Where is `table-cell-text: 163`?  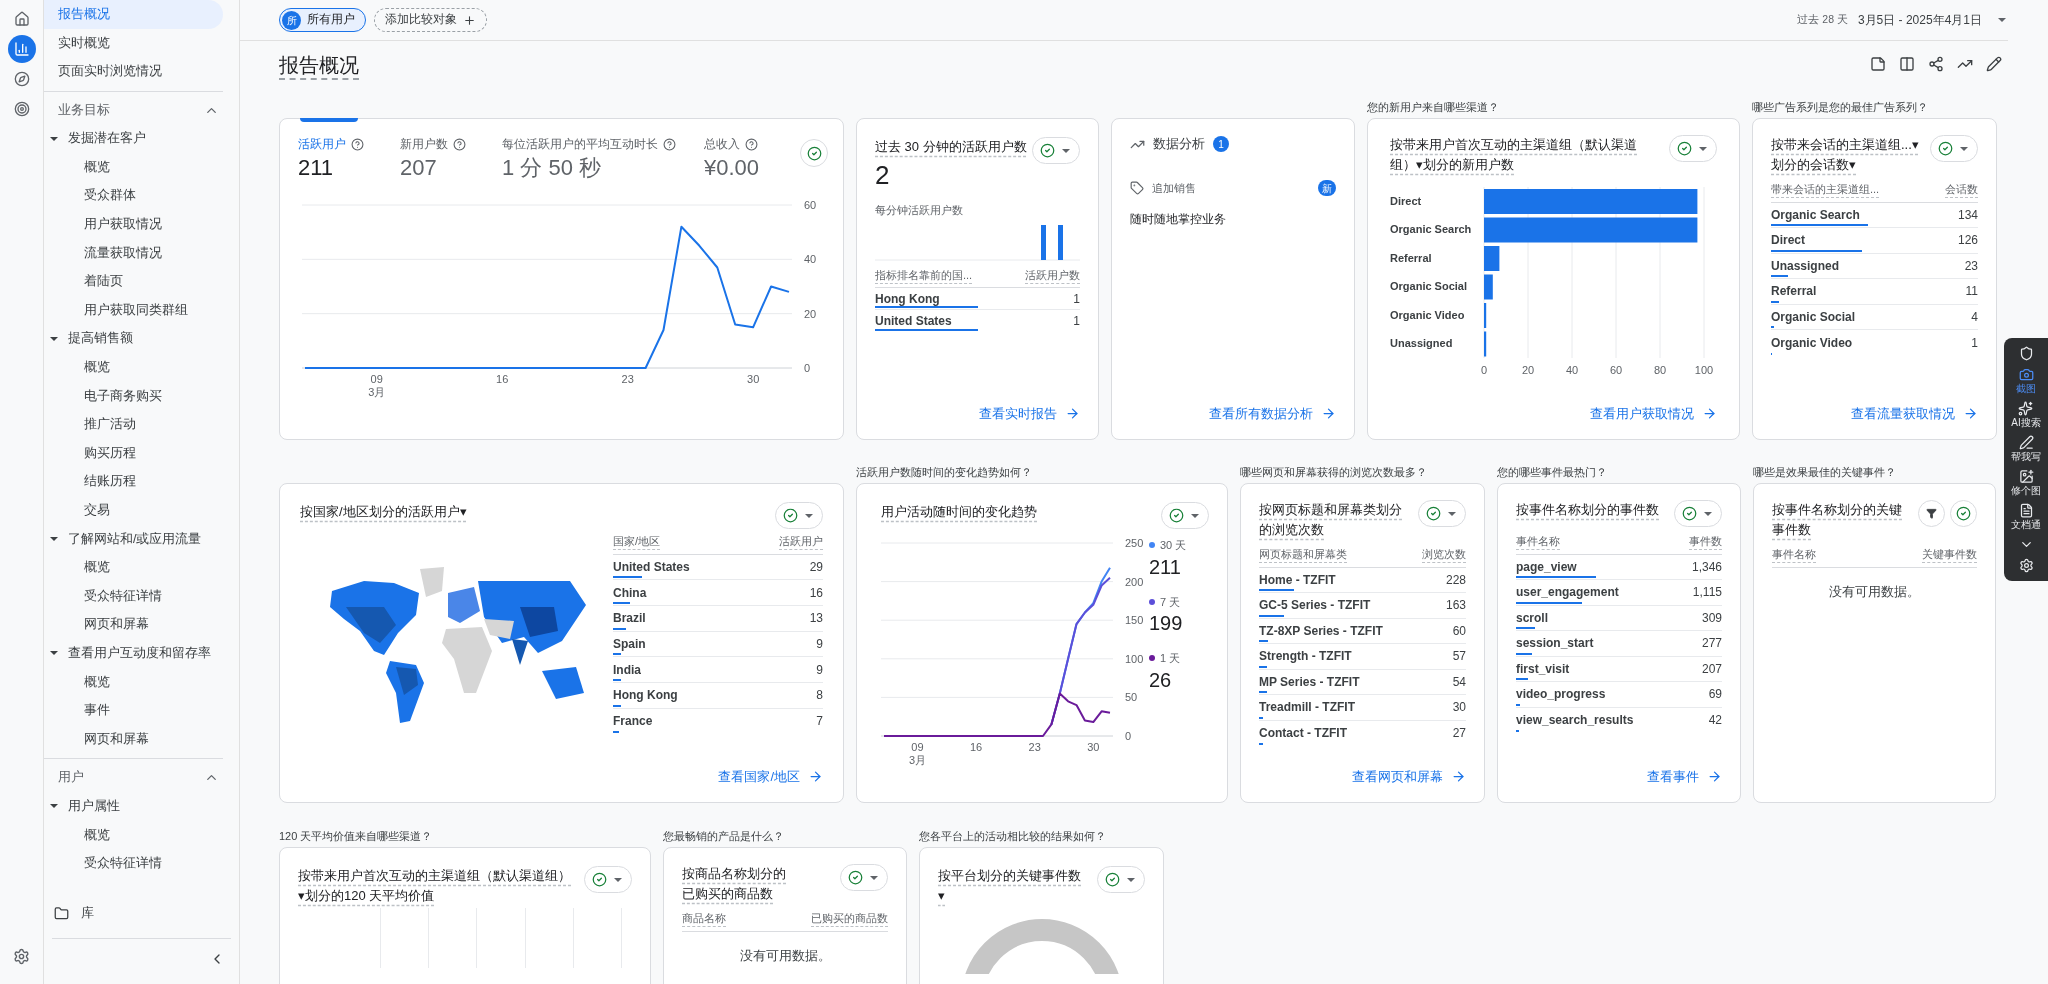 table-cell-text: 163 is located at coordinates (1455, 606).